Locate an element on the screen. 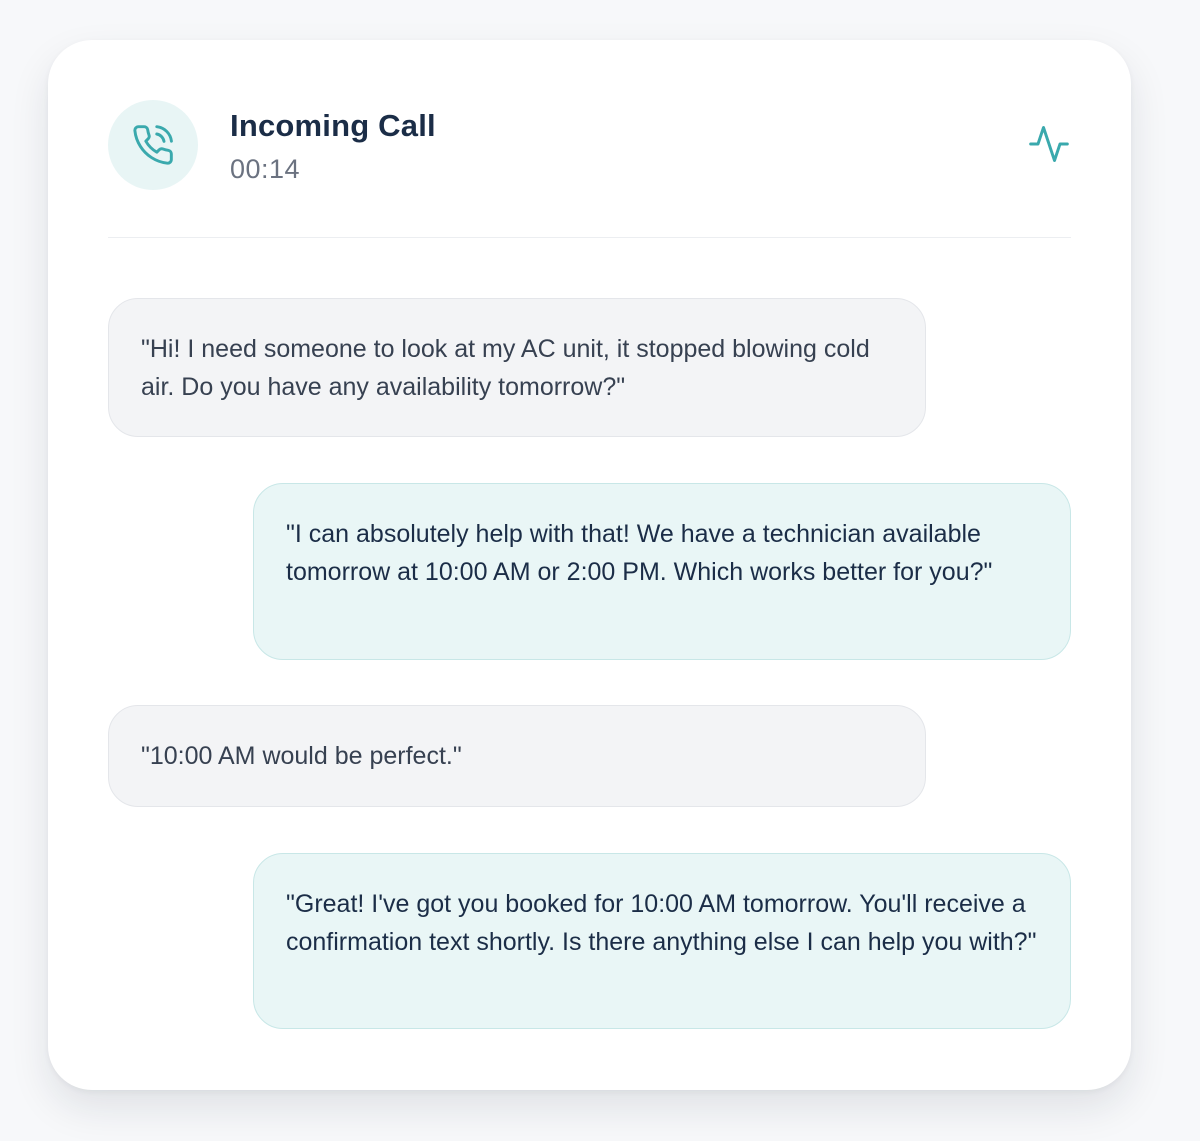 The width and height of the screenshot is (1200, 1141). phone-call-icon is located at coordinates (153, 145).